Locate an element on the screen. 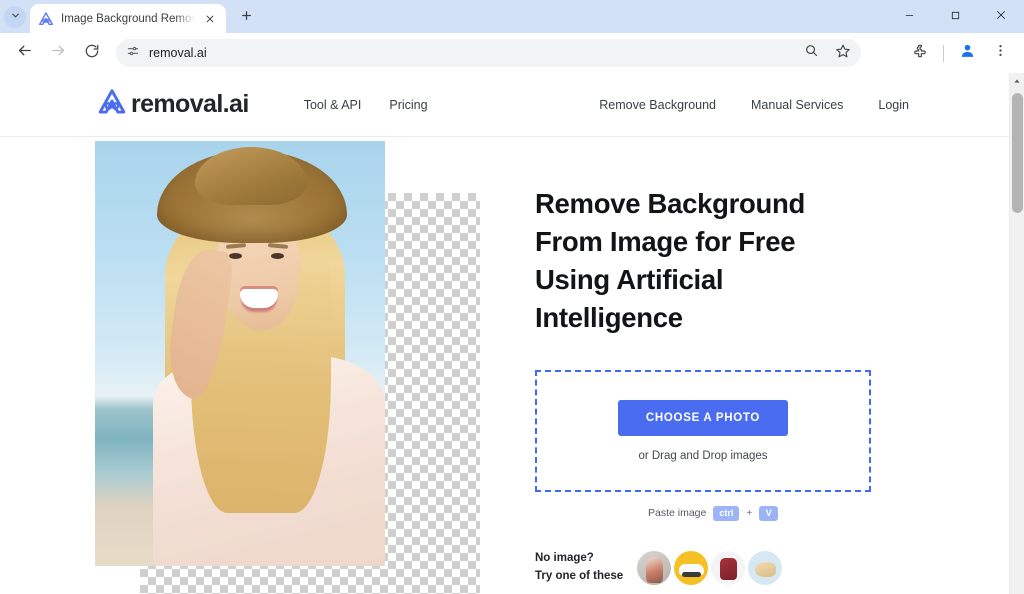 The width and height of the screenshot is (1024, 594). primary-nav: Tool & API Pricing is located at coordinates (366, 105).